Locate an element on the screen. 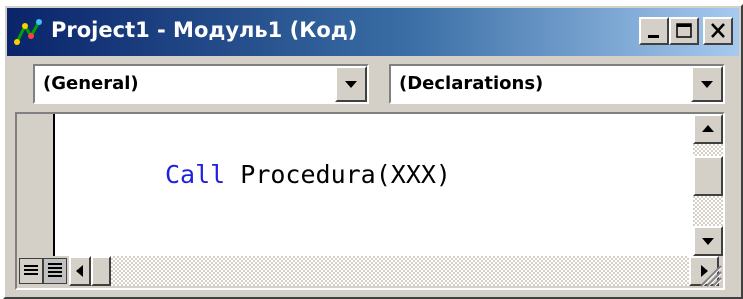 The image size is (743, 299). procedure-view-button is located at coordinates (31, 271).